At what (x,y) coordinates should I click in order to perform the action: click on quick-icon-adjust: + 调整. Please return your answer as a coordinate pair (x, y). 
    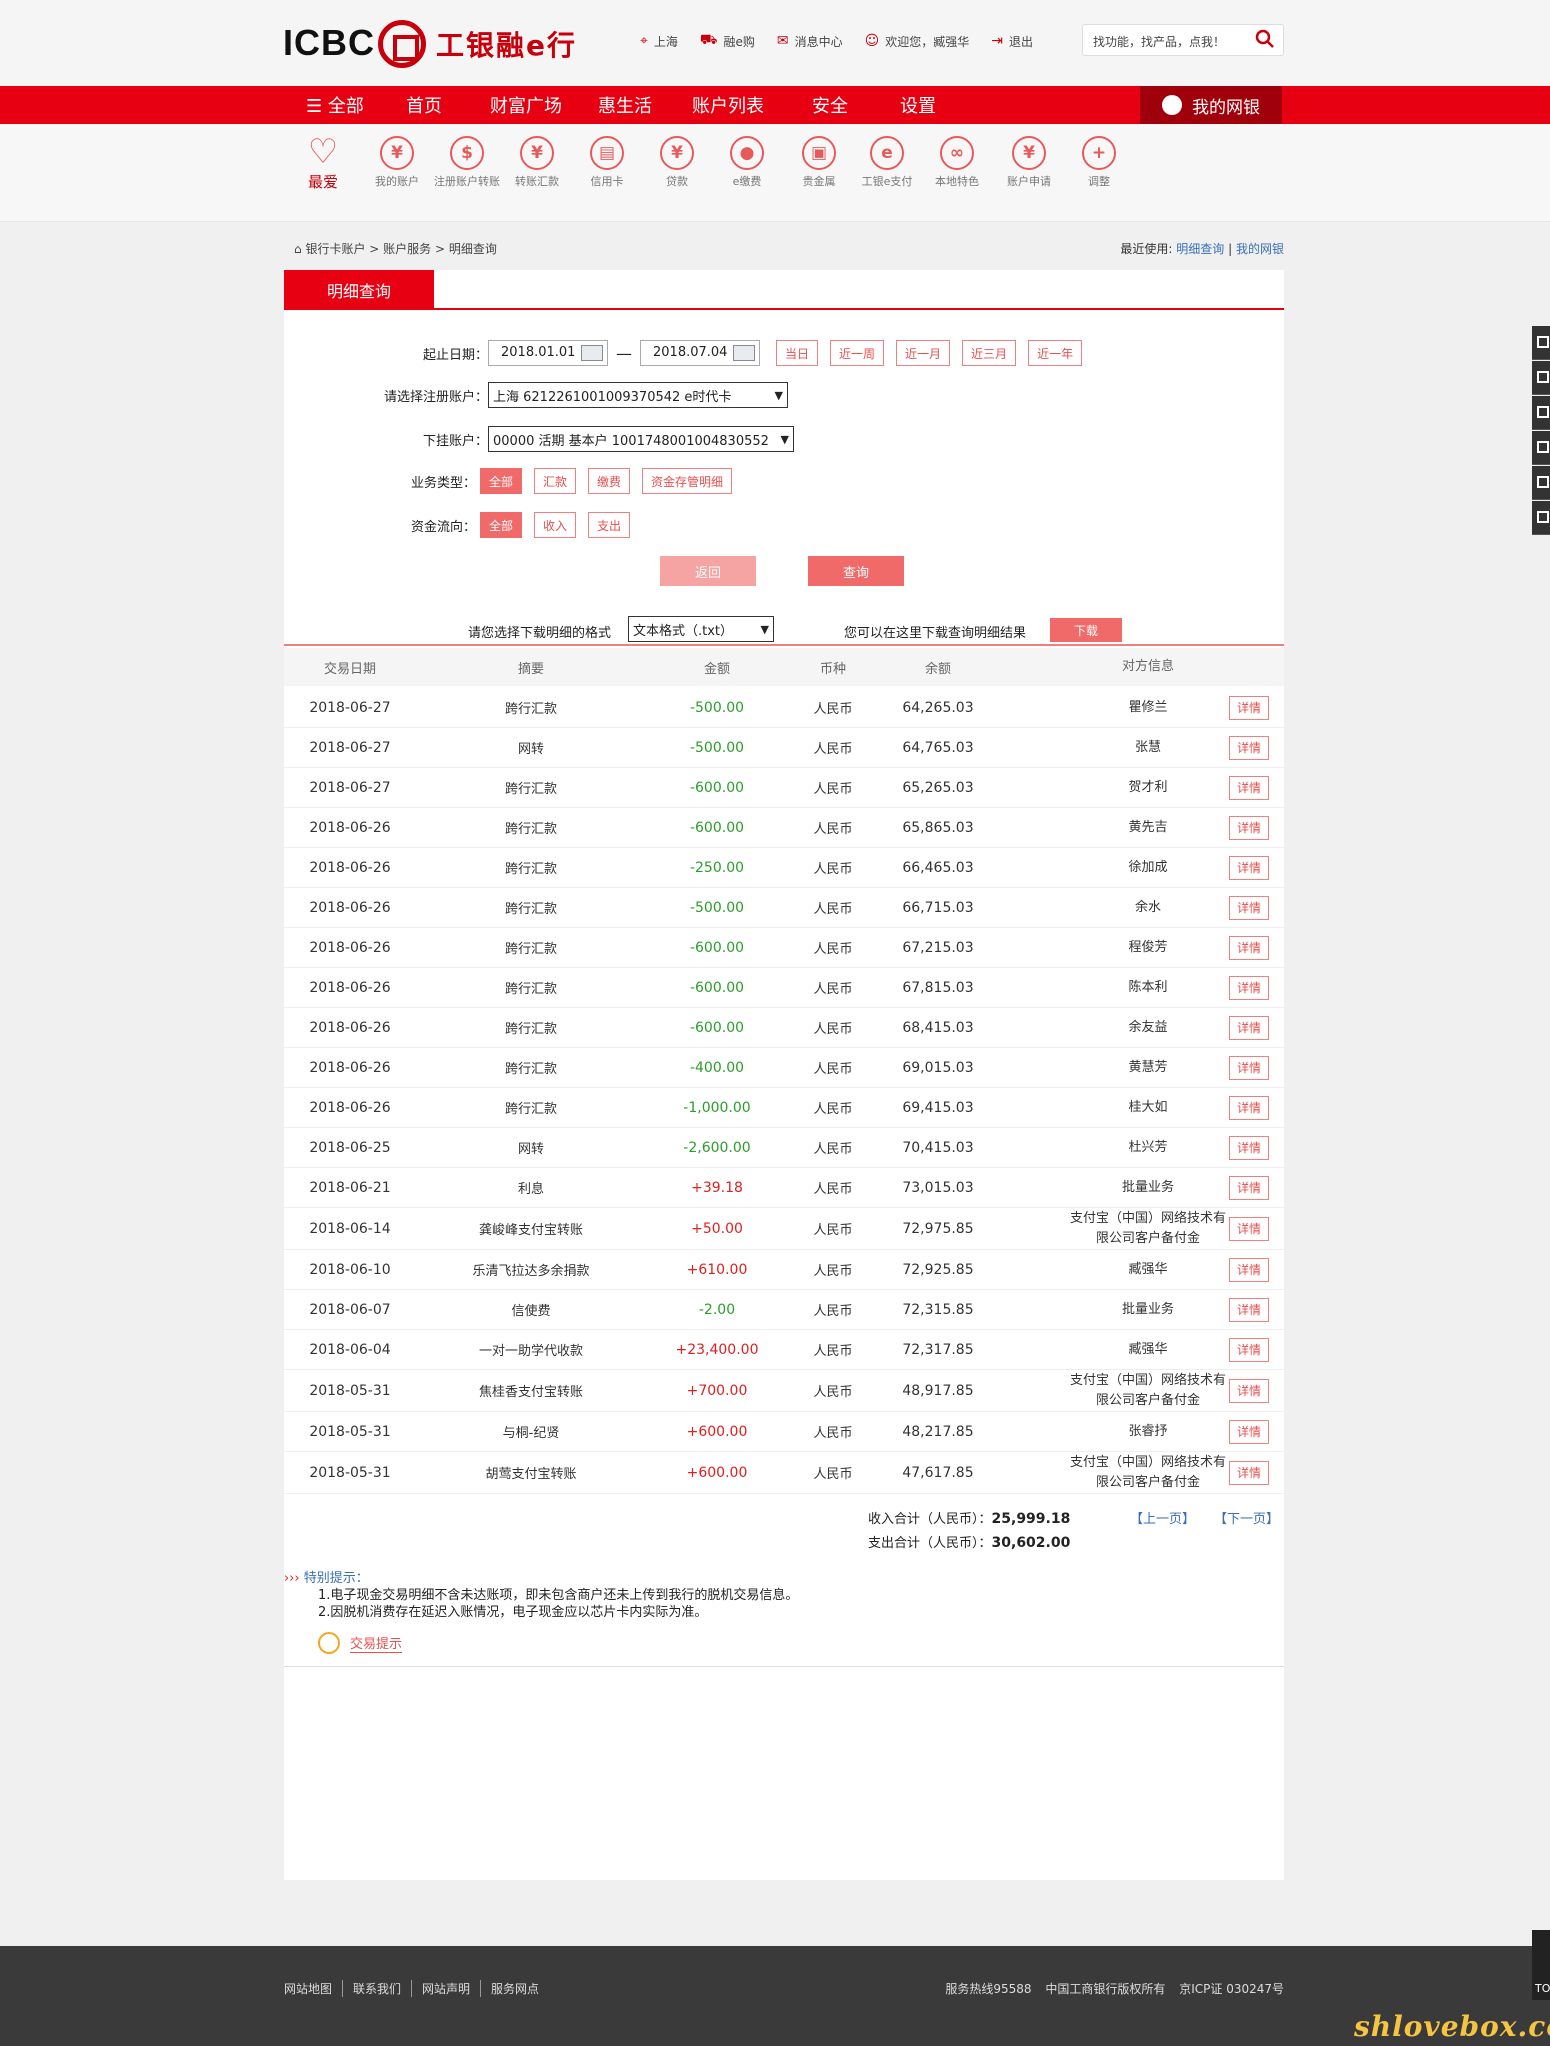
    Looking at the image, I should click on (1099, 163).